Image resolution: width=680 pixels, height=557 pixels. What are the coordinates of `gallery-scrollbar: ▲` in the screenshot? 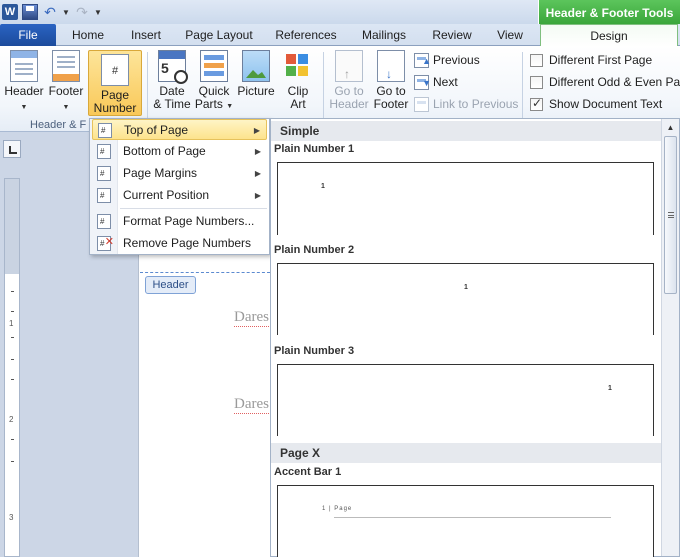 It's located at (670, 337).